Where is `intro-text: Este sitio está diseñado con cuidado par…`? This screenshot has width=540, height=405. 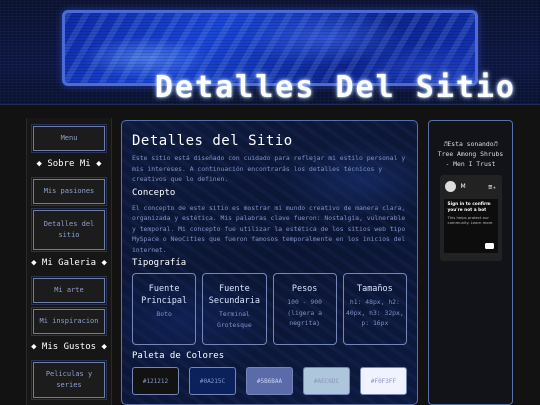
intro-text: Este sitio está diseñado con cuidado par… is located at coordinates (269, 168).